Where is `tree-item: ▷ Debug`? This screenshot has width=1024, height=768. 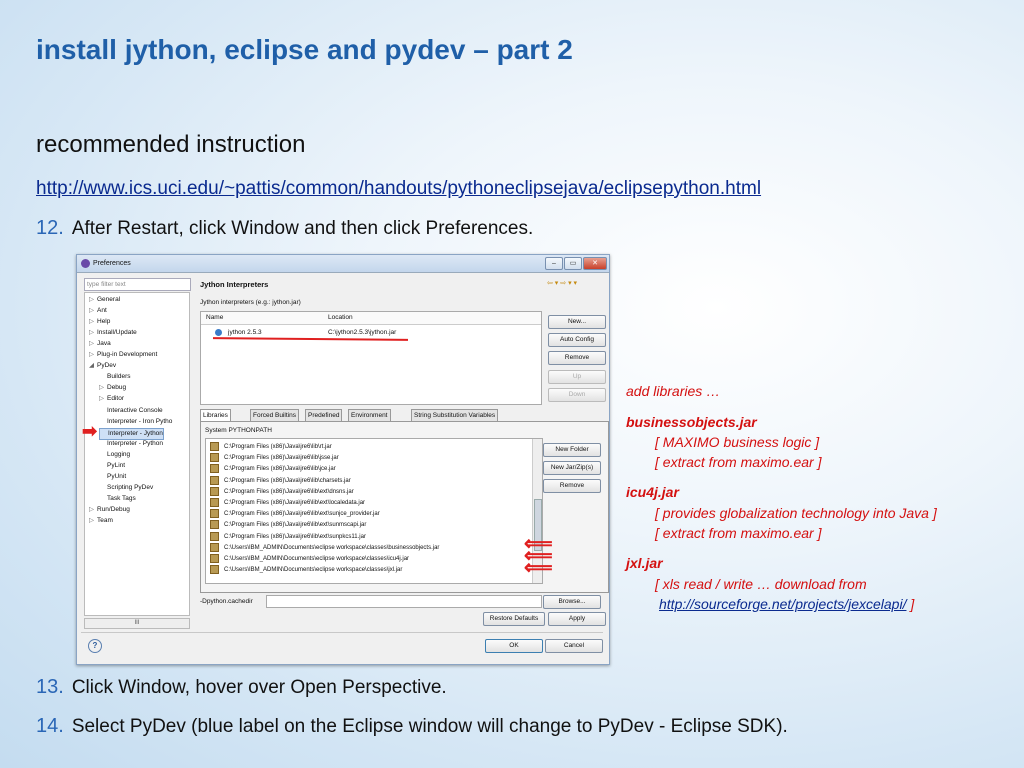 tree-item: ▷ Debug is located at coordinates (112, 388).